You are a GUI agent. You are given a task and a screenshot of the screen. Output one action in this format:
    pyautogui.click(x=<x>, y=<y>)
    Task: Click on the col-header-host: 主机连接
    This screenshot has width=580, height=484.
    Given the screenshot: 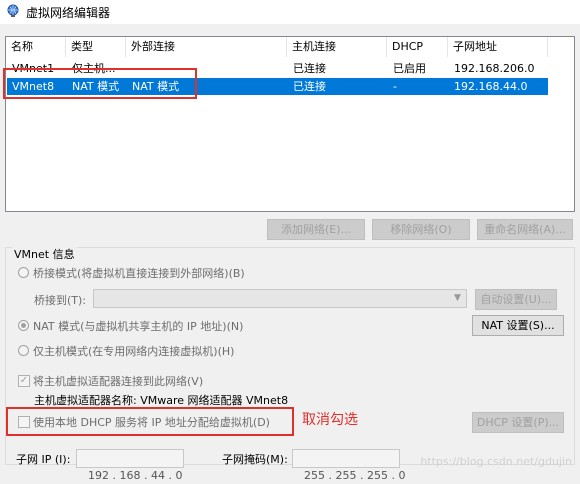 What is the action you would take?
    pyautogui.click(x=337, y=47)
    